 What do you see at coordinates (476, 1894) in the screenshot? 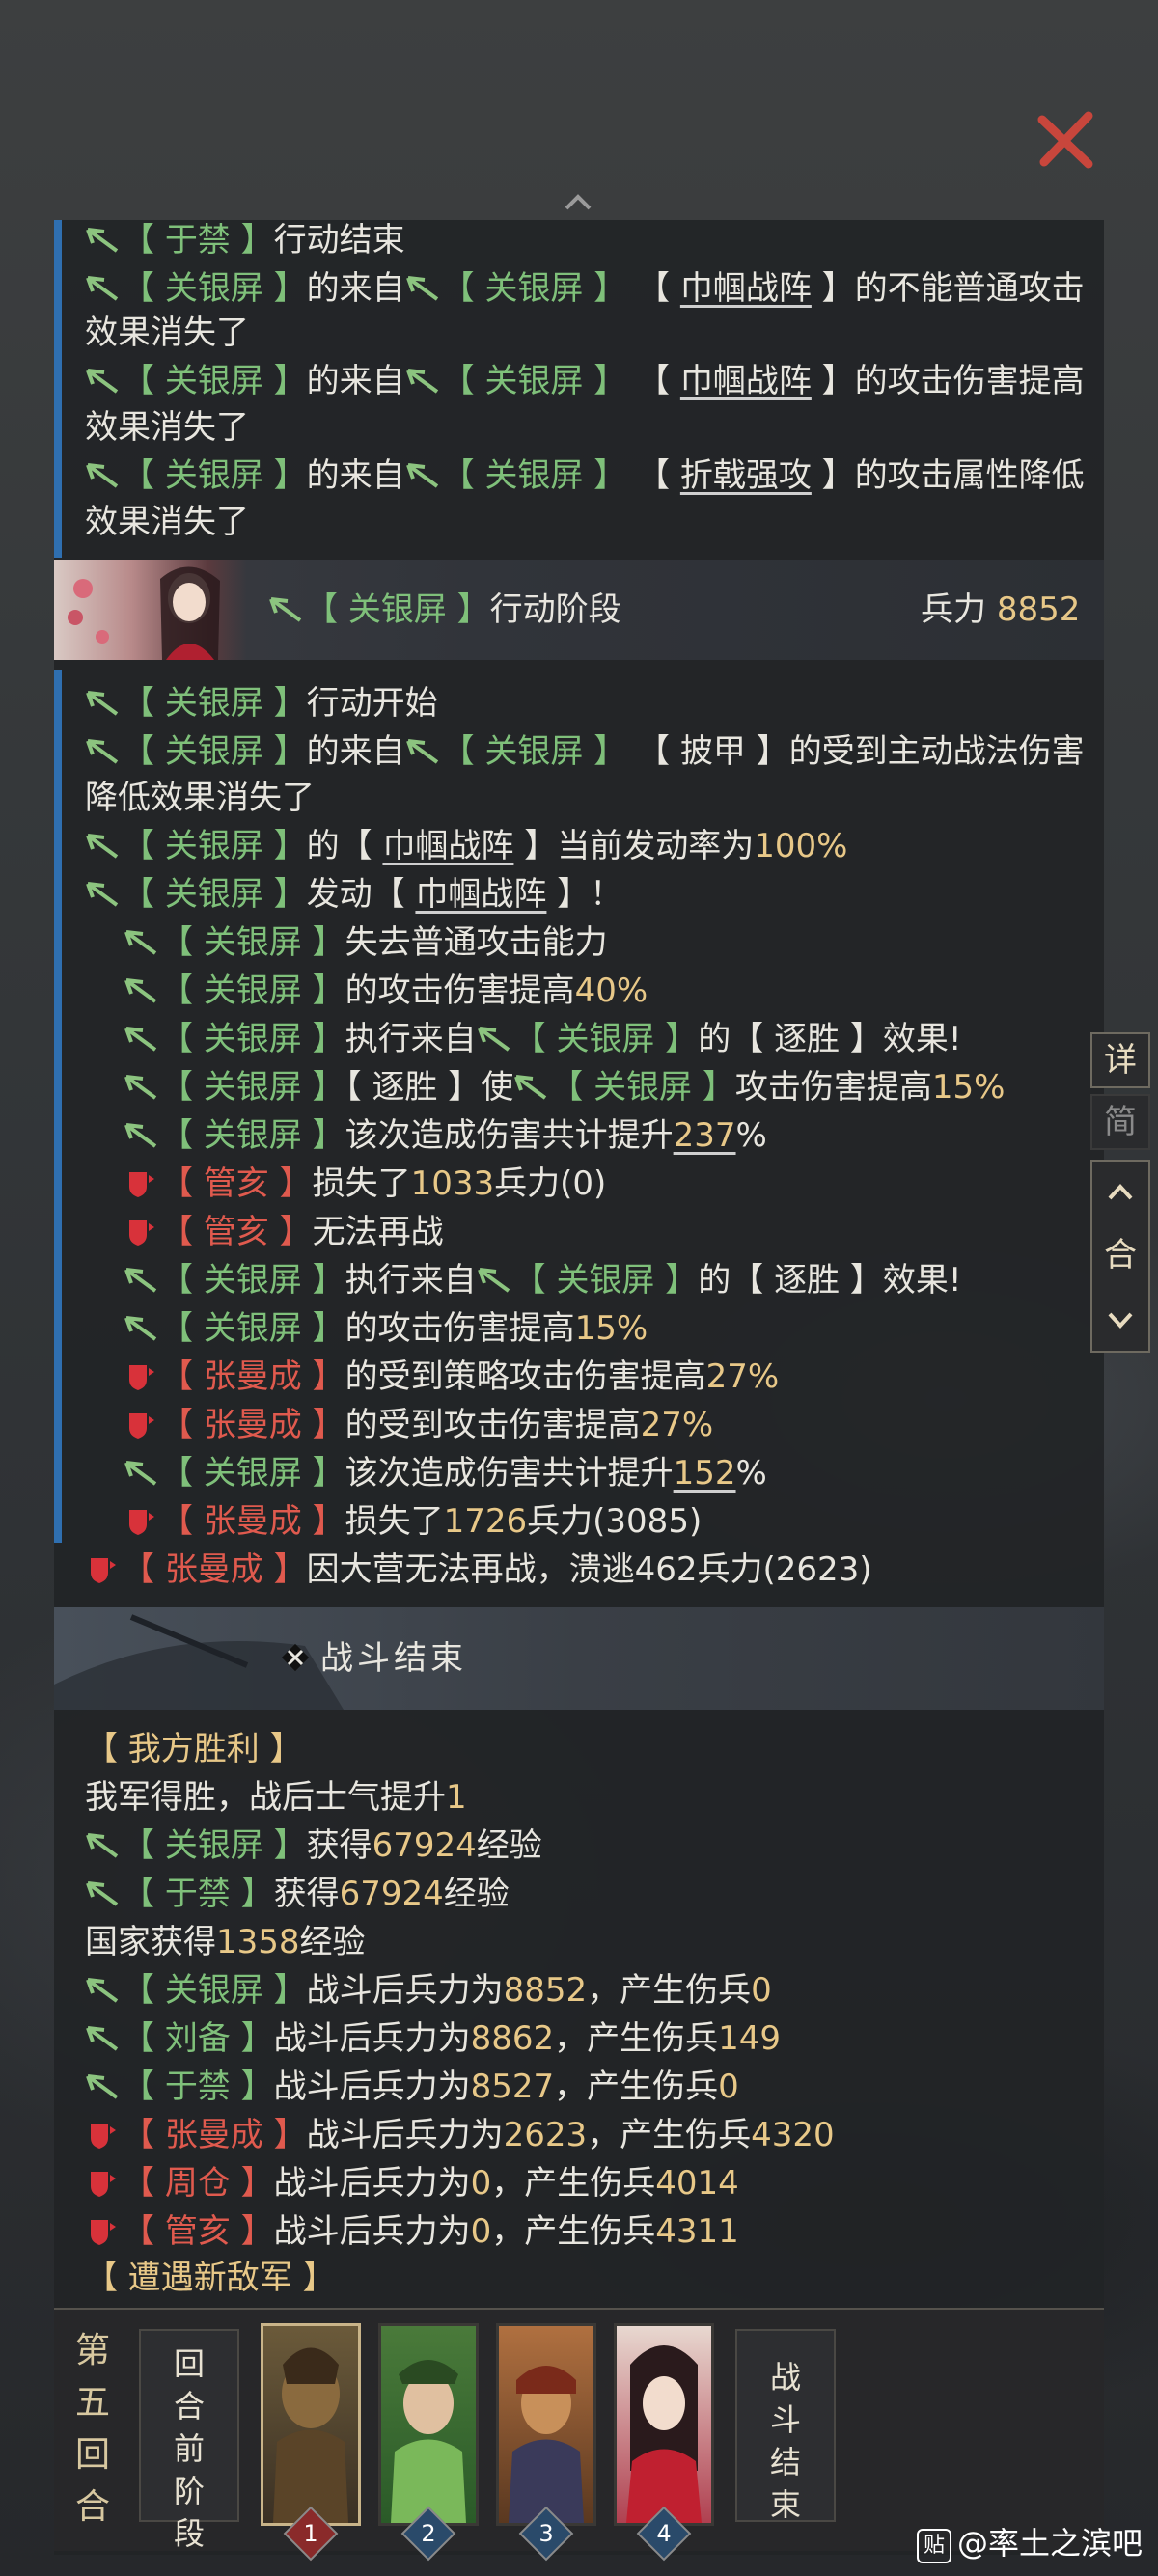
I see `log-text: 经验` at bounding box center [476, 1894].